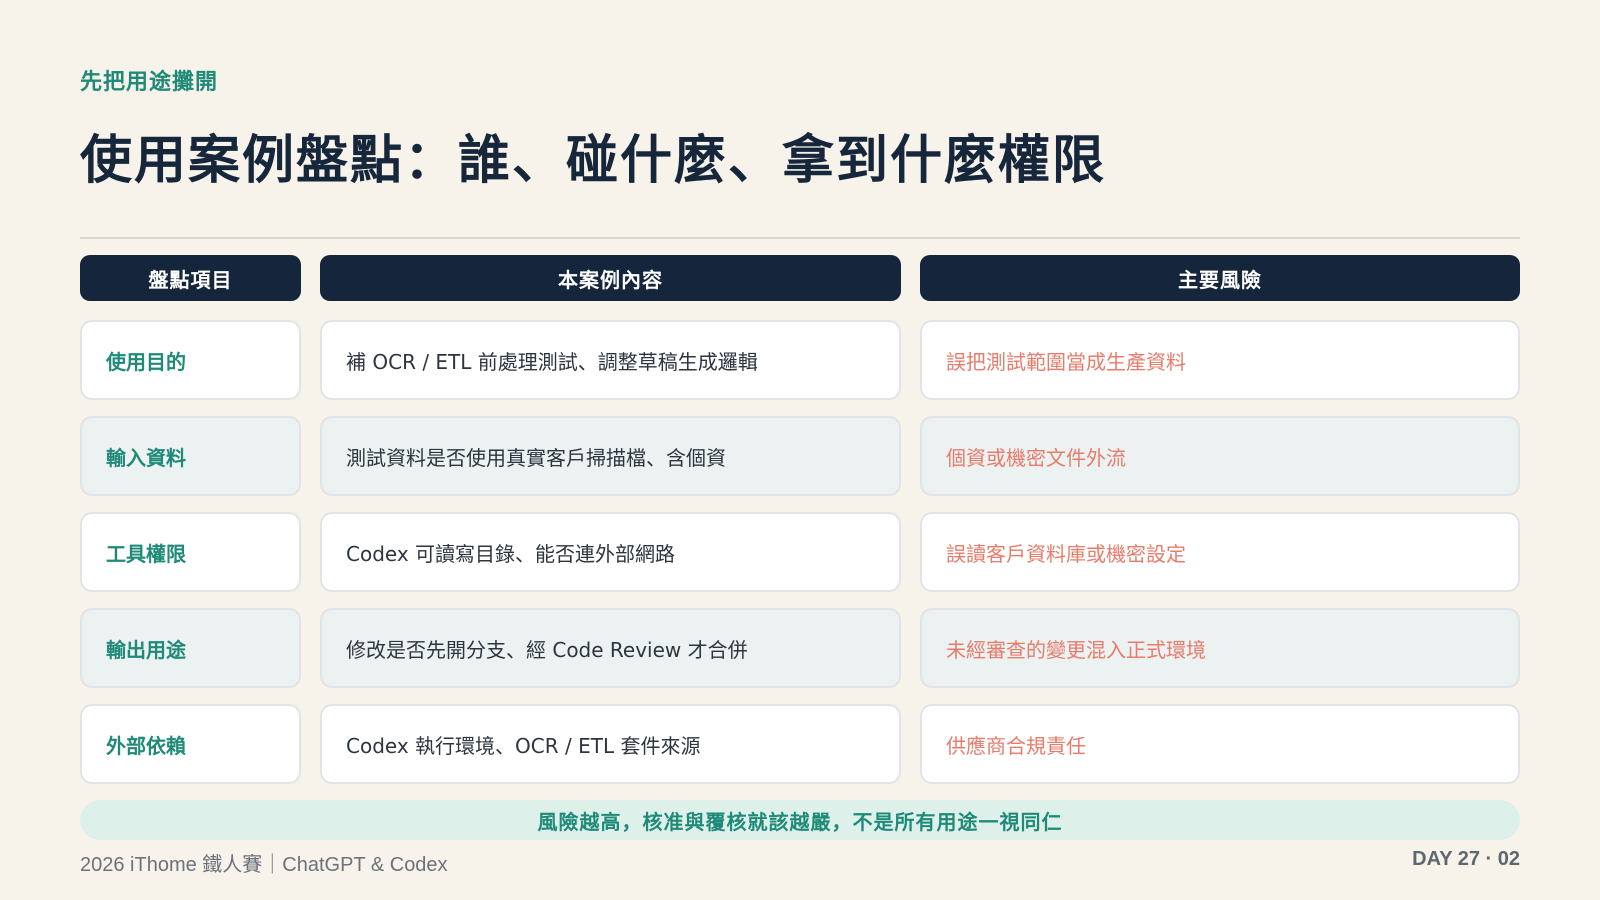 Image resolution: width=1600 pixels, height=900 pixels. What do you see at coordinates (1220, 552) in the screenshot?
I see `row-risk: 誤讀客戶資料庫或機密設定` at bounding box center [1220, 552].